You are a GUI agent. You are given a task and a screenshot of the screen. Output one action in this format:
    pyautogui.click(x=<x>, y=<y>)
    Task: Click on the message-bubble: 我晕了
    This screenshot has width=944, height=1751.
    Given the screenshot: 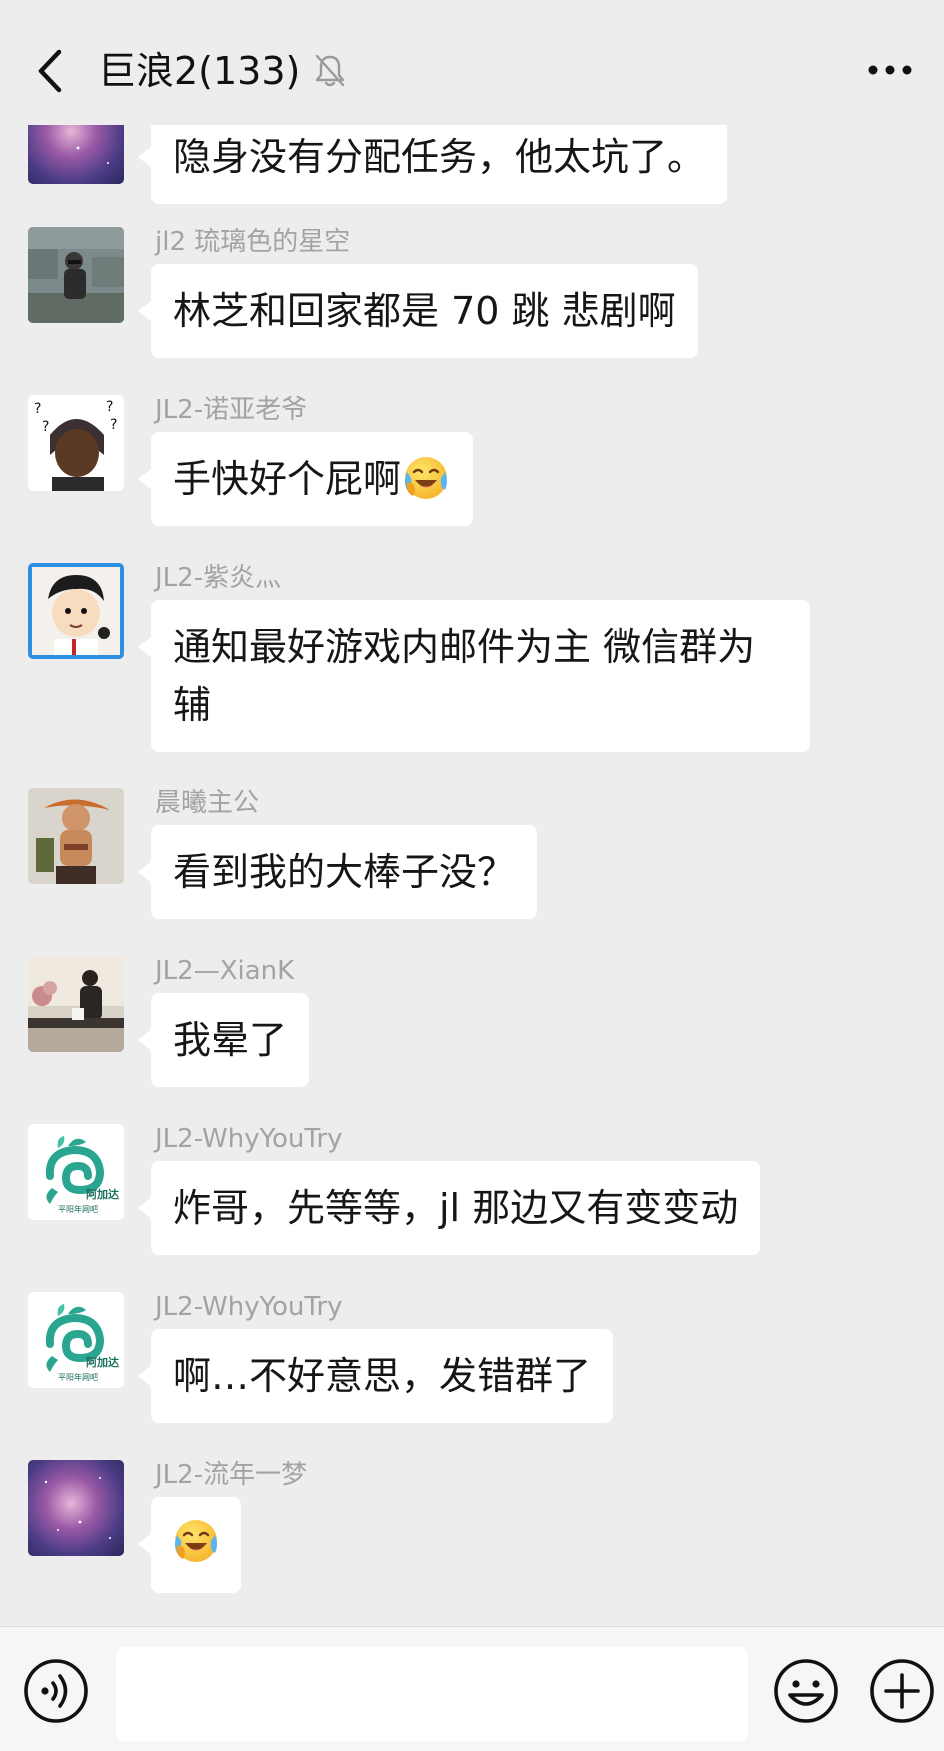 What is the action you would take?
    pyautogui.click(x=223, y=1040)
    